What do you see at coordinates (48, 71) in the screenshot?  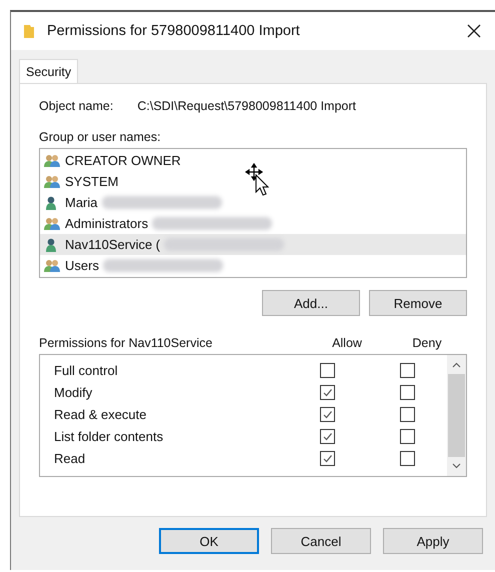 I see `security-tab: Security` at bounding box center [48, 71].